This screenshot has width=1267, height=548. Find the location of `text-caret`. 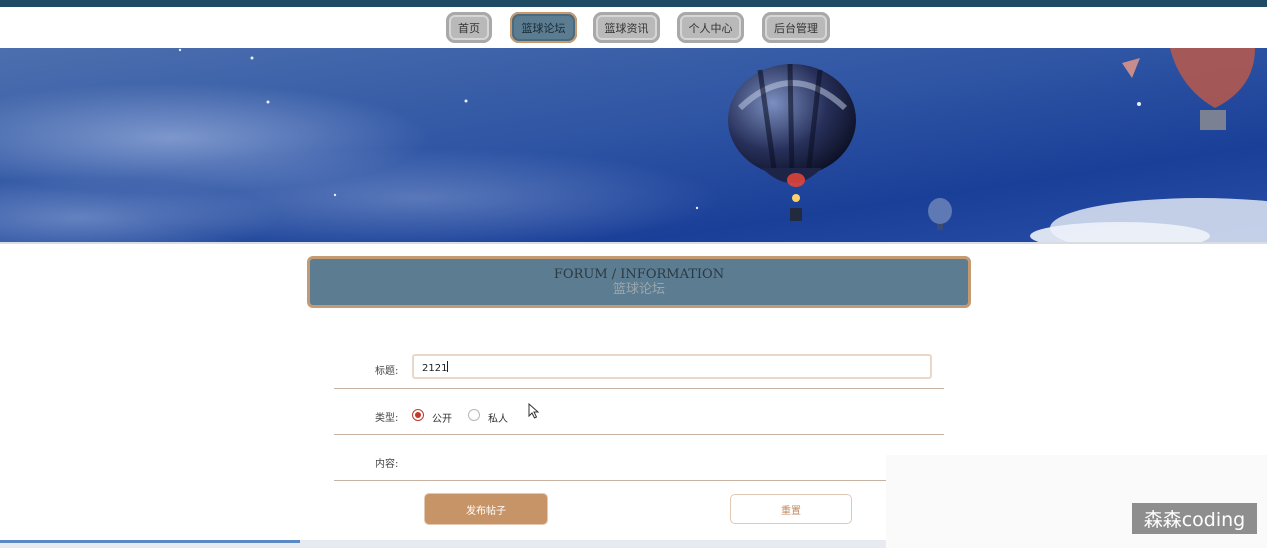

text-caret is located at coordinates (448, 366).